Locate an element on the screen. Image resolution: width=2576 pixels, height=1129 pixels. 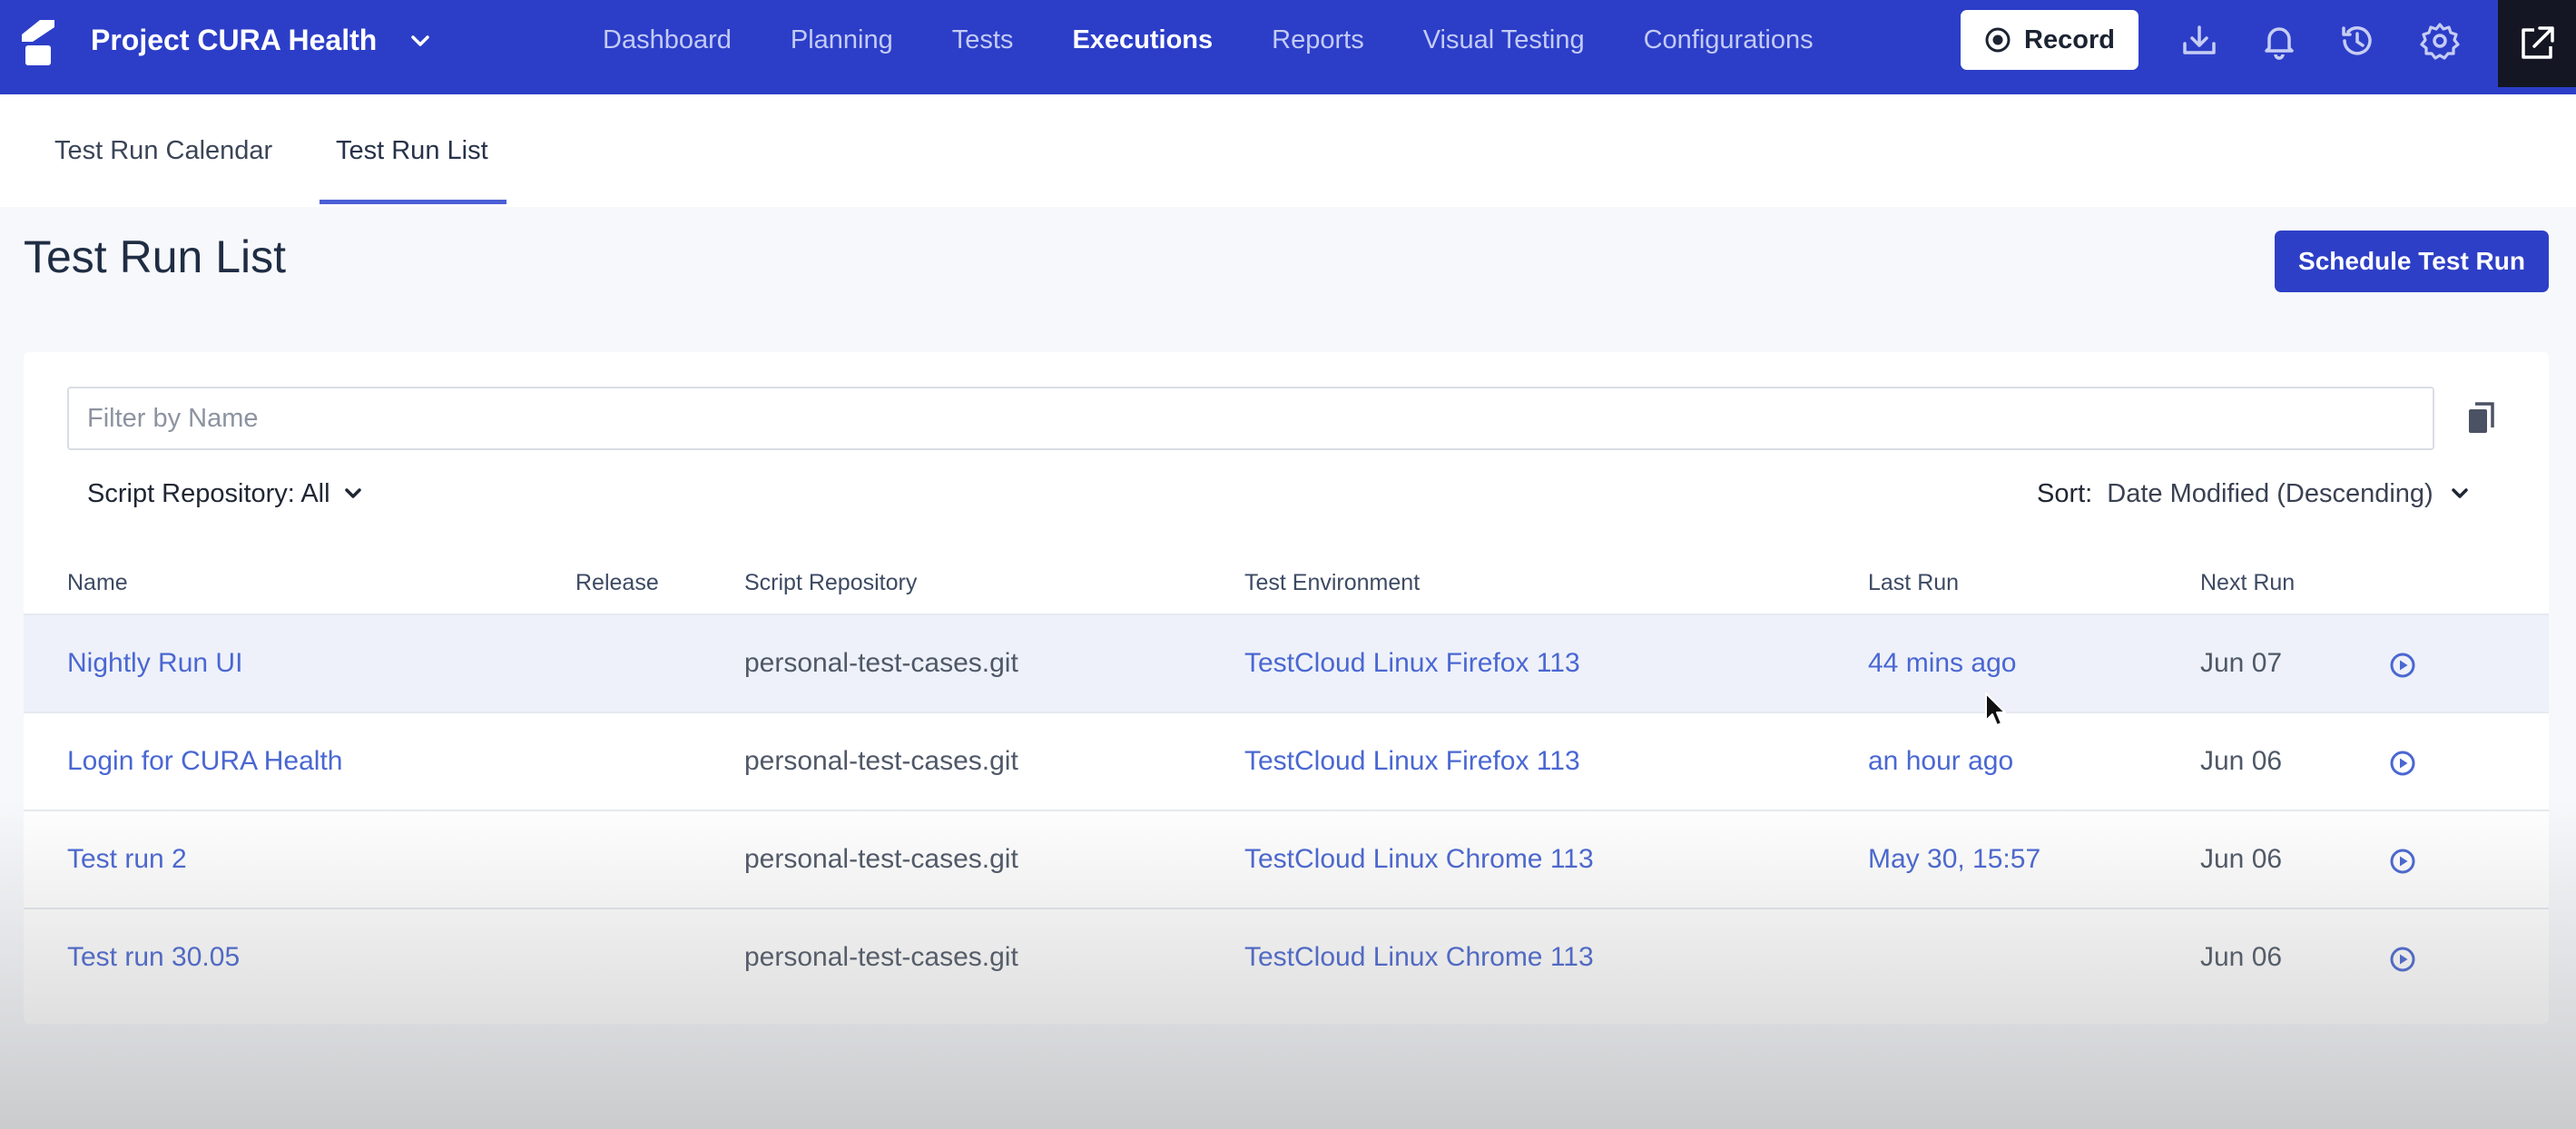
schedule-test-run-button: Schedule Test Run is located at coordinates (2412, 261).